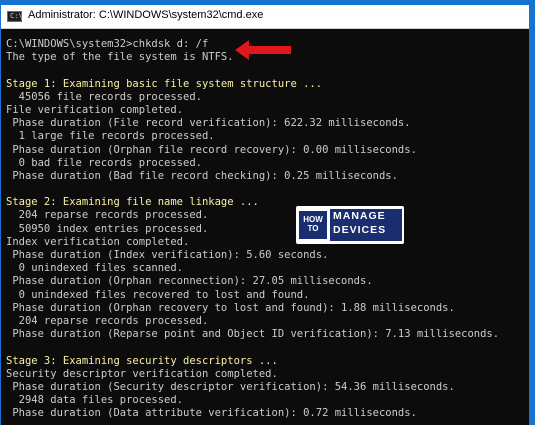 Image resolution: width=535 pixels, height=425 pixels. I want to click on console-line: 2948 data files processed., so click(95, 400).